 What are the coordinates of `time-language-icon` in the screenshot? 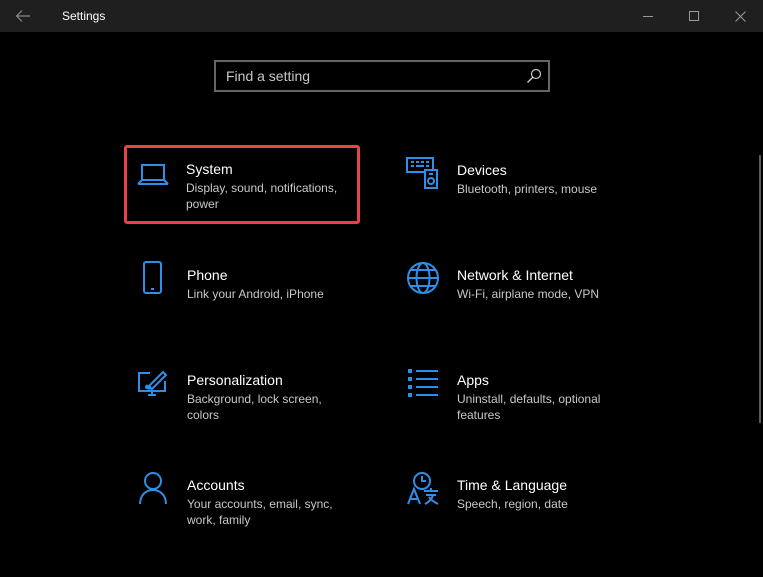 It's located at (423, 488).